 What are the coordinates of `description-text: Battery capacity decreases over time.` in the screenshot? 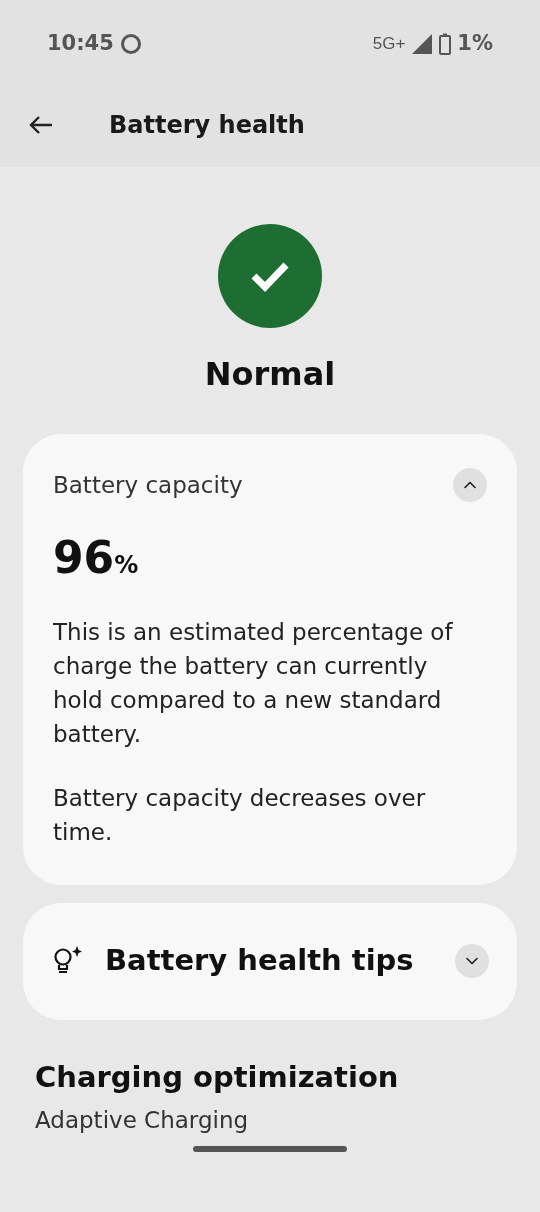 It's located at (240, 815).